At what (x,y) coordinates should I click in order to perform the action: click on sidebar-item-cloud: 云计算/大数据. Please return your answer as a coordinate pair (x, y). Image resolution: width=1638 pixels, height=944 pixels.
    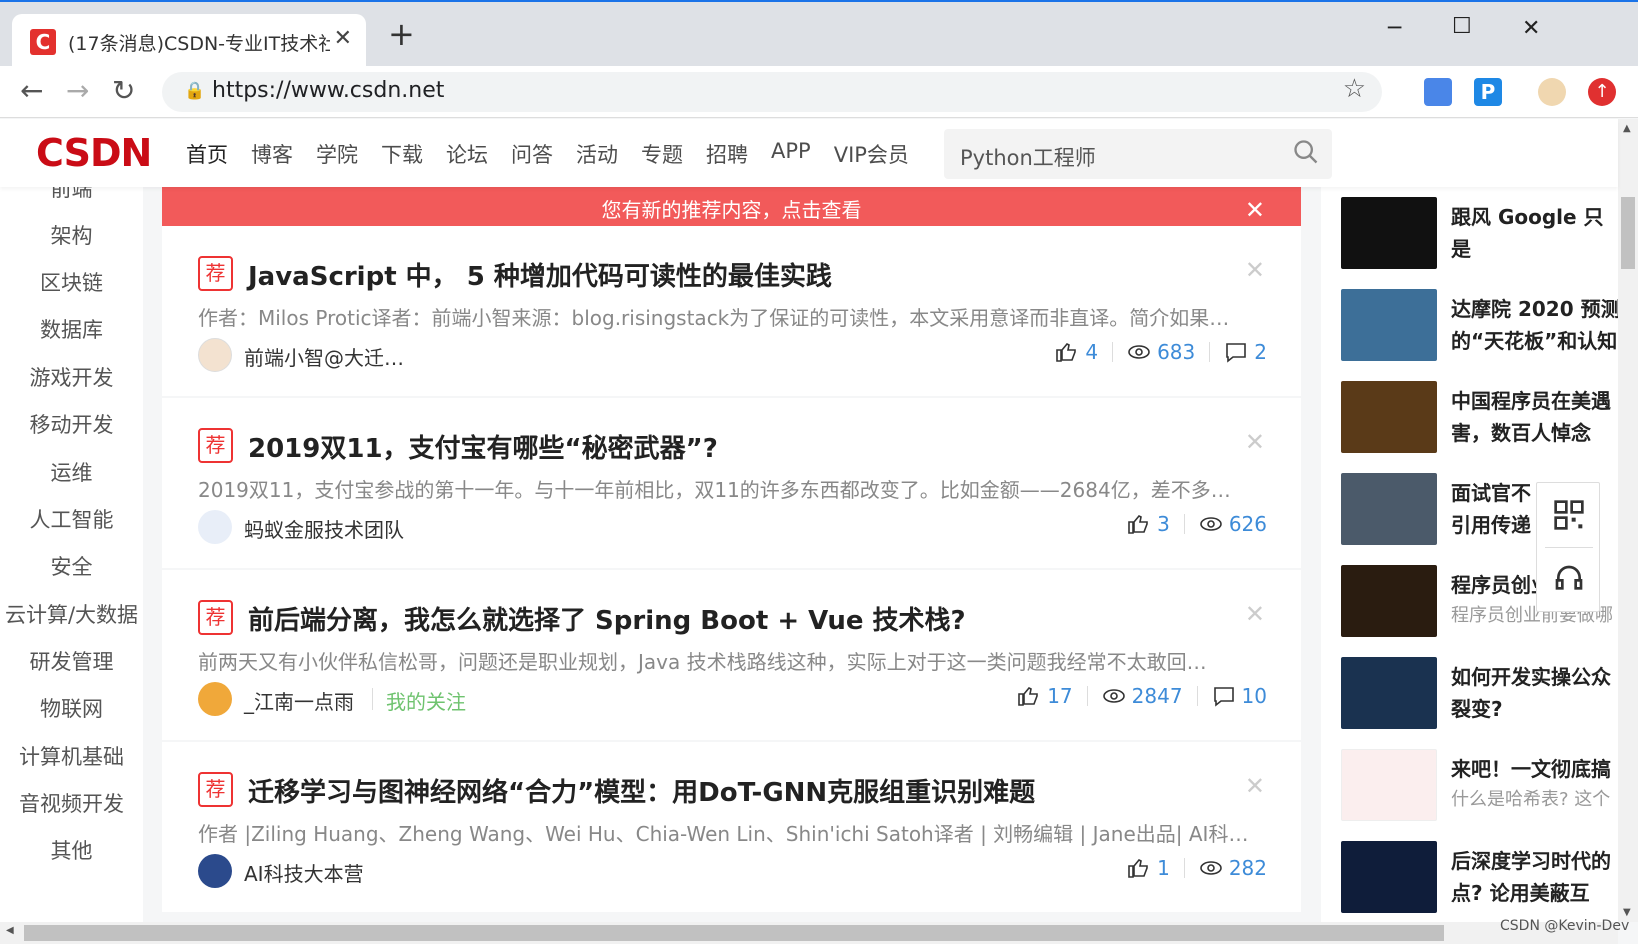
    Looking at the image, I should click on (71, 614).